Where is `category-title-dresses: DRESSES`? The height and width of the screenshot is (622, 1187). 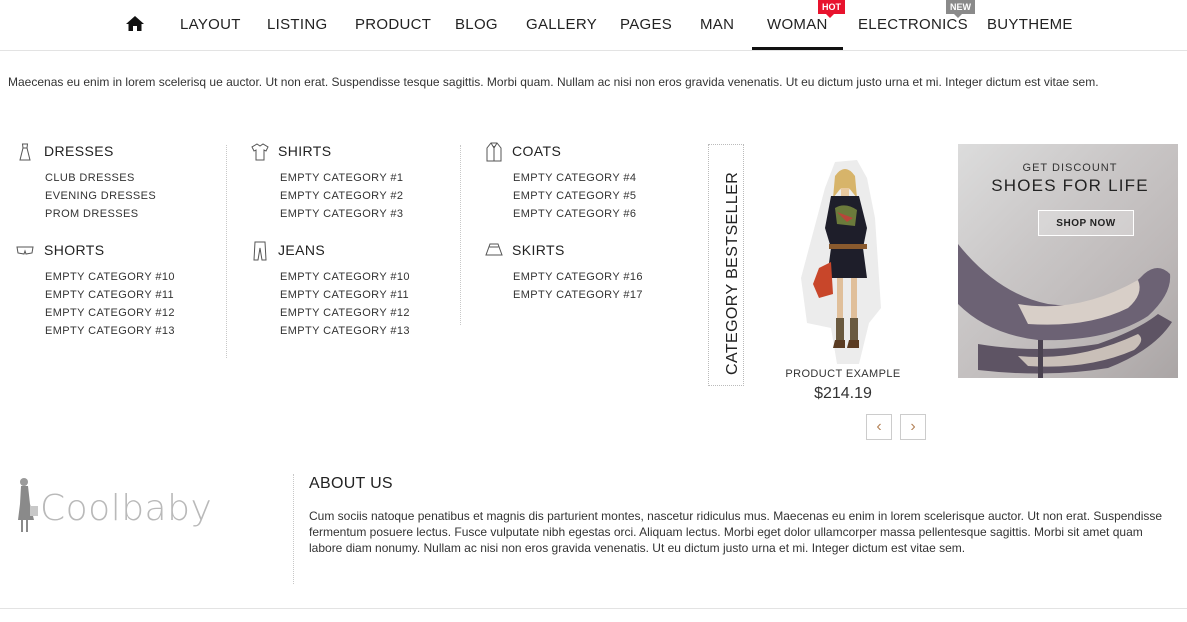 category-title-dresses: DRESSES is located at coordinates (79, 151).